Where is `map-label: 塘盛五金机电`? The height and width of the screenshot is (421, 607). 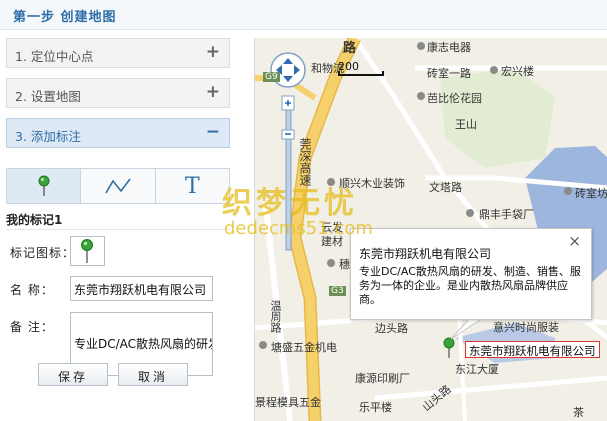
map-label: 塘盛五金机电 is located at coordinates (304, 347).